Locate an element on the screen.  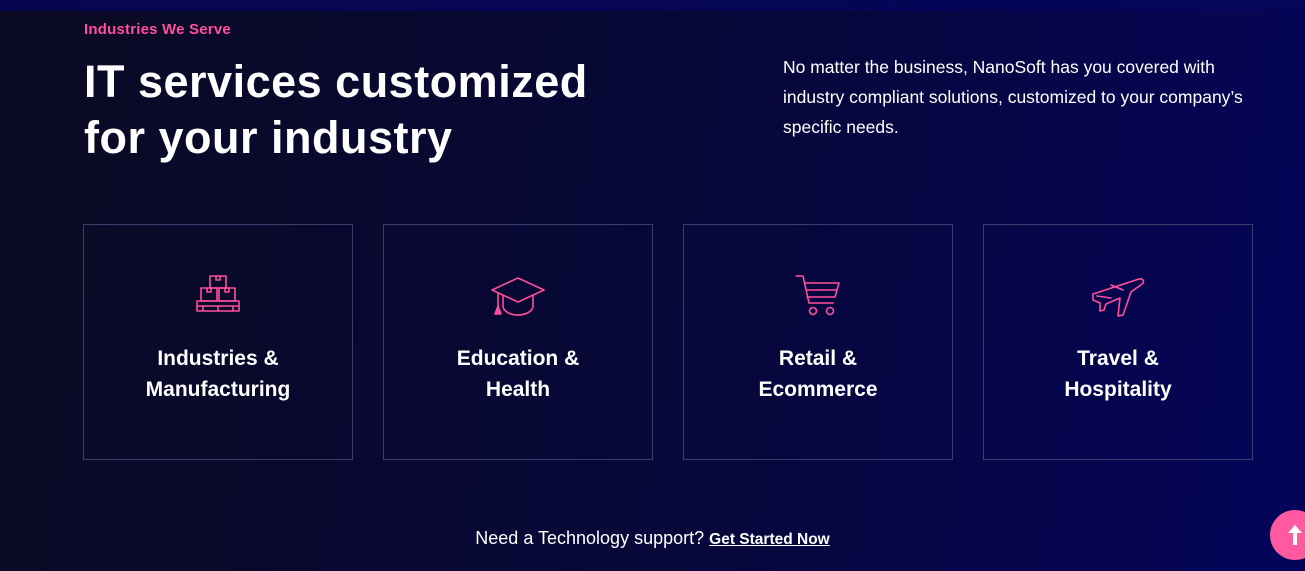
scroll-to-top-button is located at coordinates (1287, 535).